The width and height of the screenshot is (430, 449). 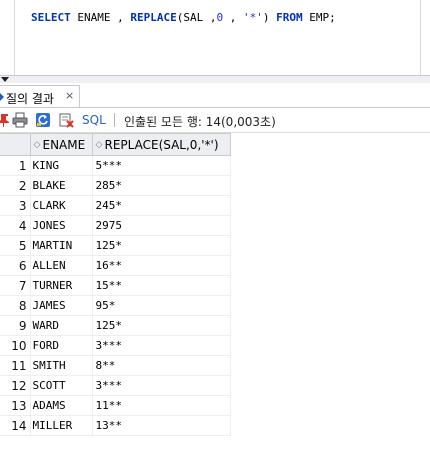 What do you see at coordinates (2, 97) in the screenshot?
I see `active-tab-marker-icon` at bounding box center [2, 97].